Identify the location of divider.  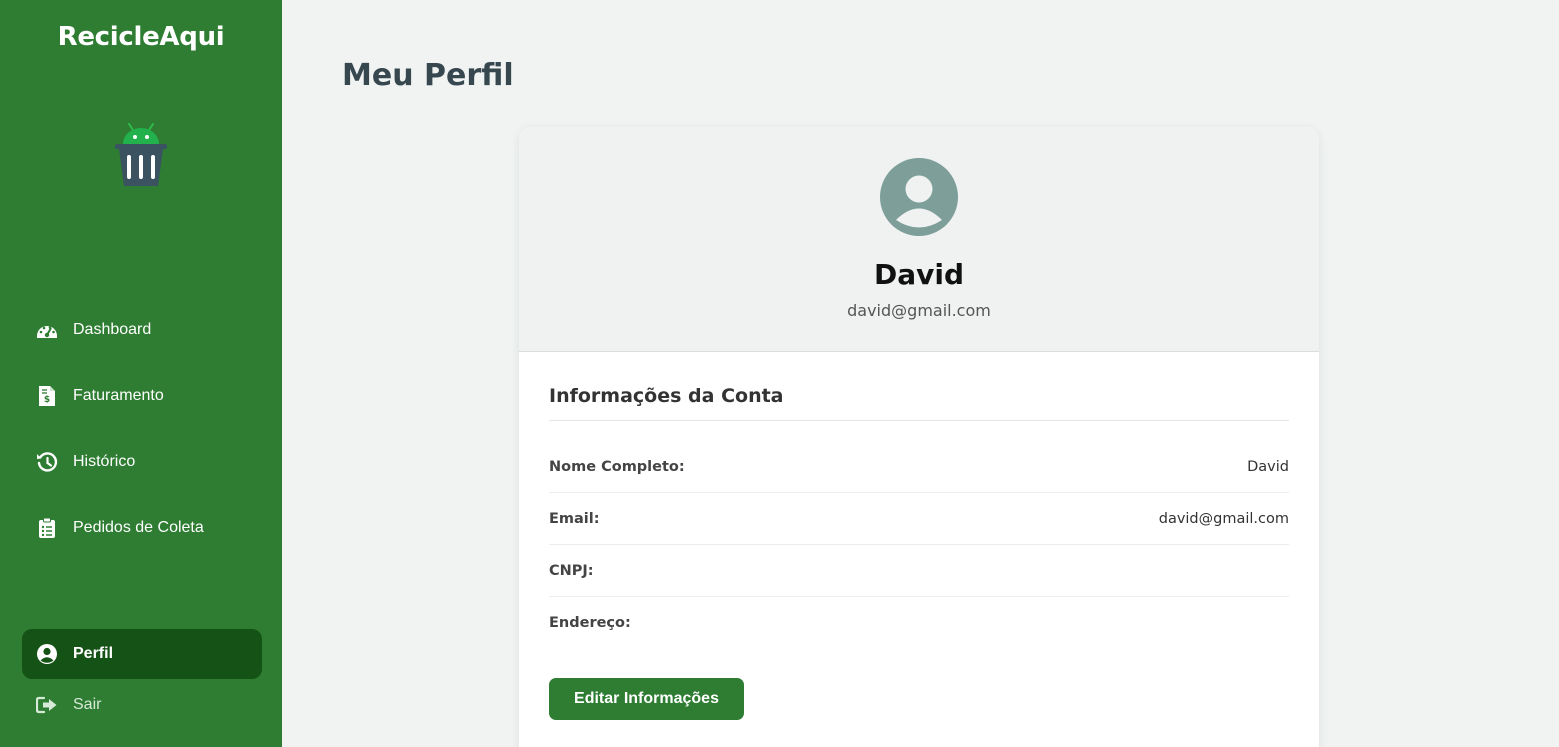
(919, 420).